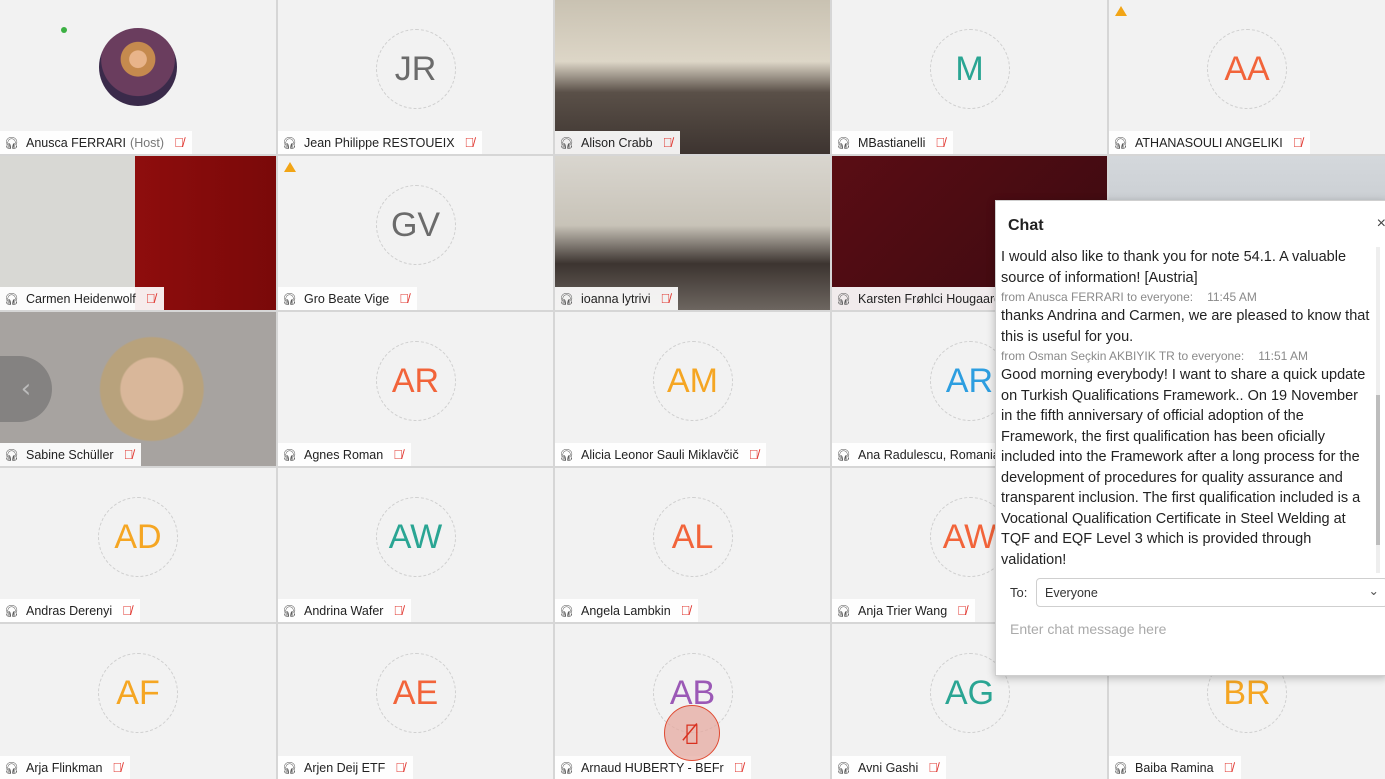 This screenshot has width=1385, height=779. What do you see at coordinates (1247, 69) in the screenshot?
I see `avatar: AA` at bounding box center [1247, 69].